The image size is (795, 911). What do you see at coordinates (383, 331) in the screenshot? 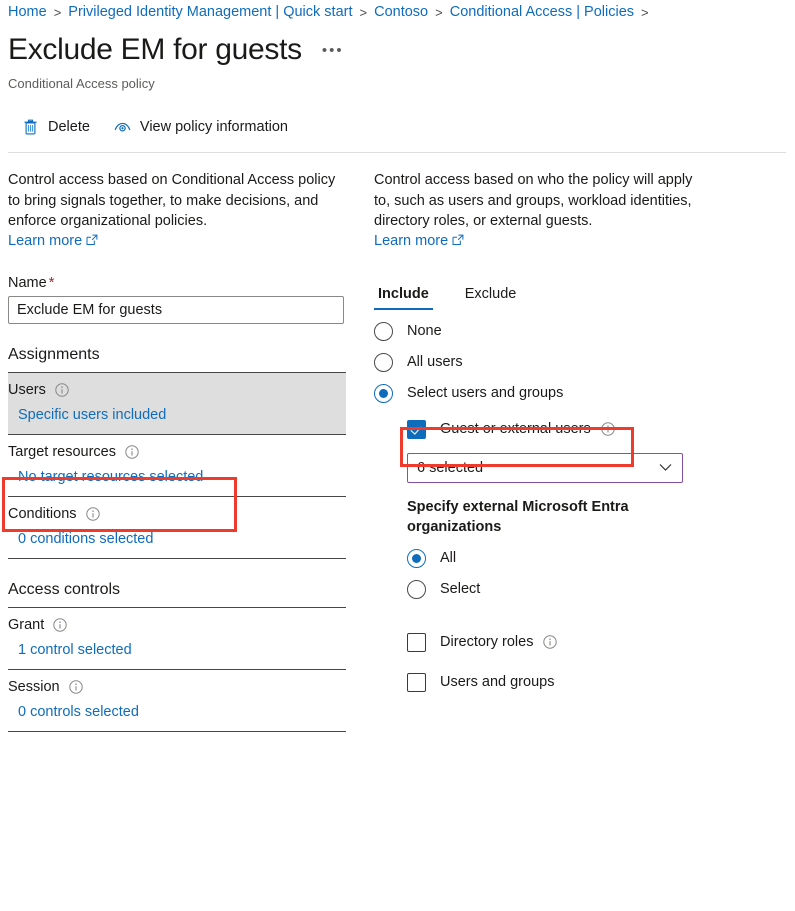
I see `radio-none-indicator` at bounding box center [383, 331].